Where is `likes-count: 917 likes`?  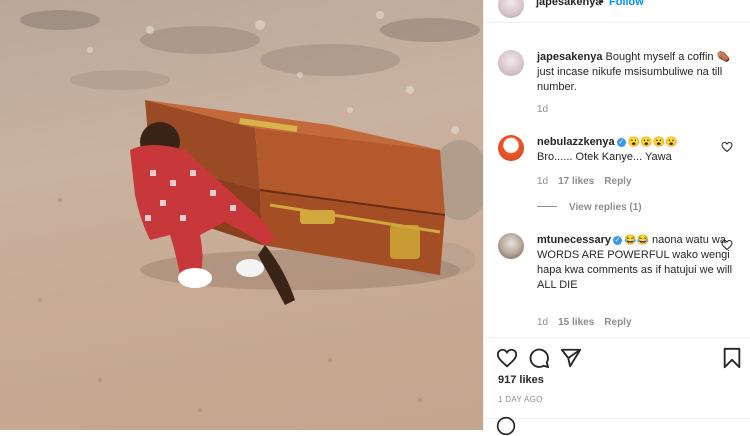
likes-count: 917 likes is located at coordinates (521, 380).